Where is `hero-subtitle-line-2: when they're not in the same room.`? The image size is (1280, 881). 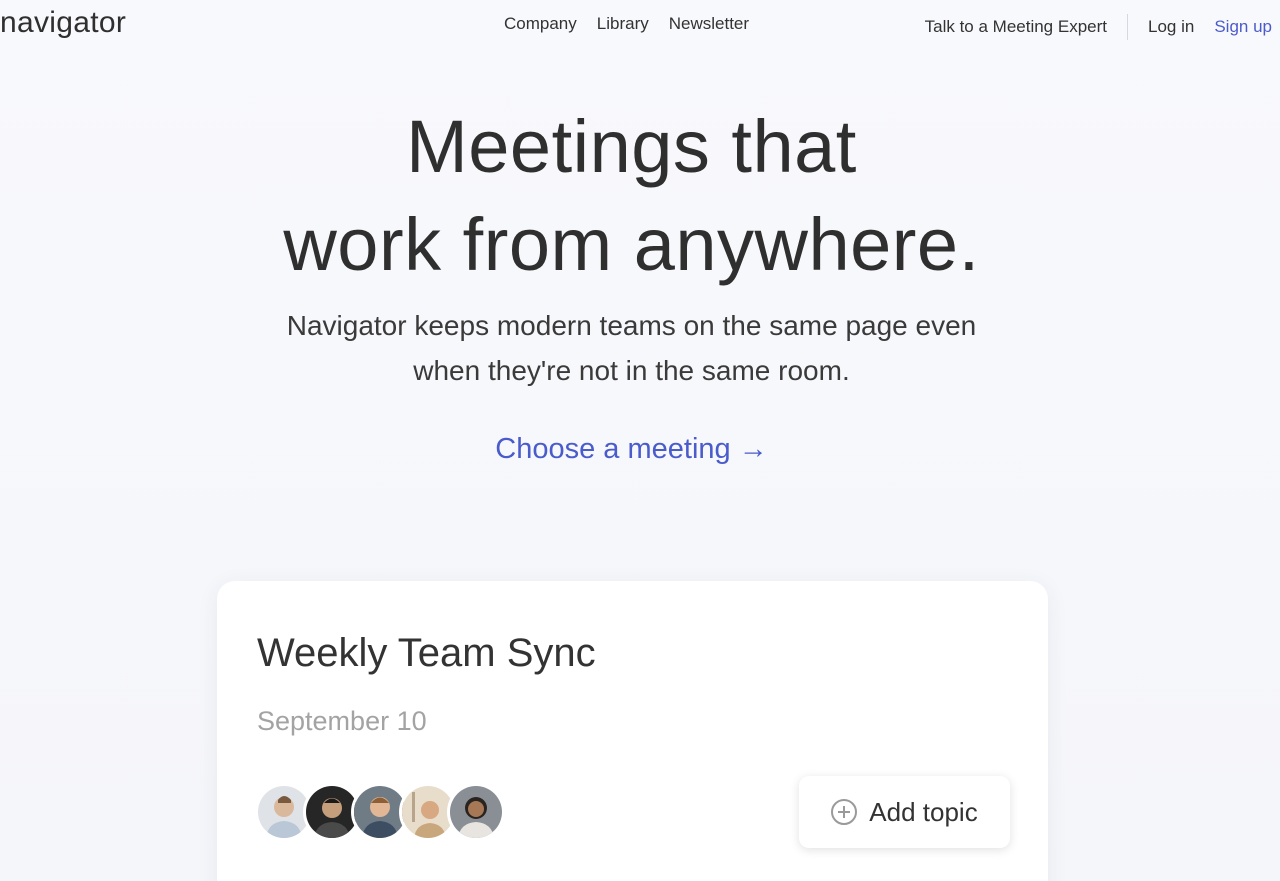 hero-subtitle-line-2: when they're not in the same room. is located at coordinates (631, 370).